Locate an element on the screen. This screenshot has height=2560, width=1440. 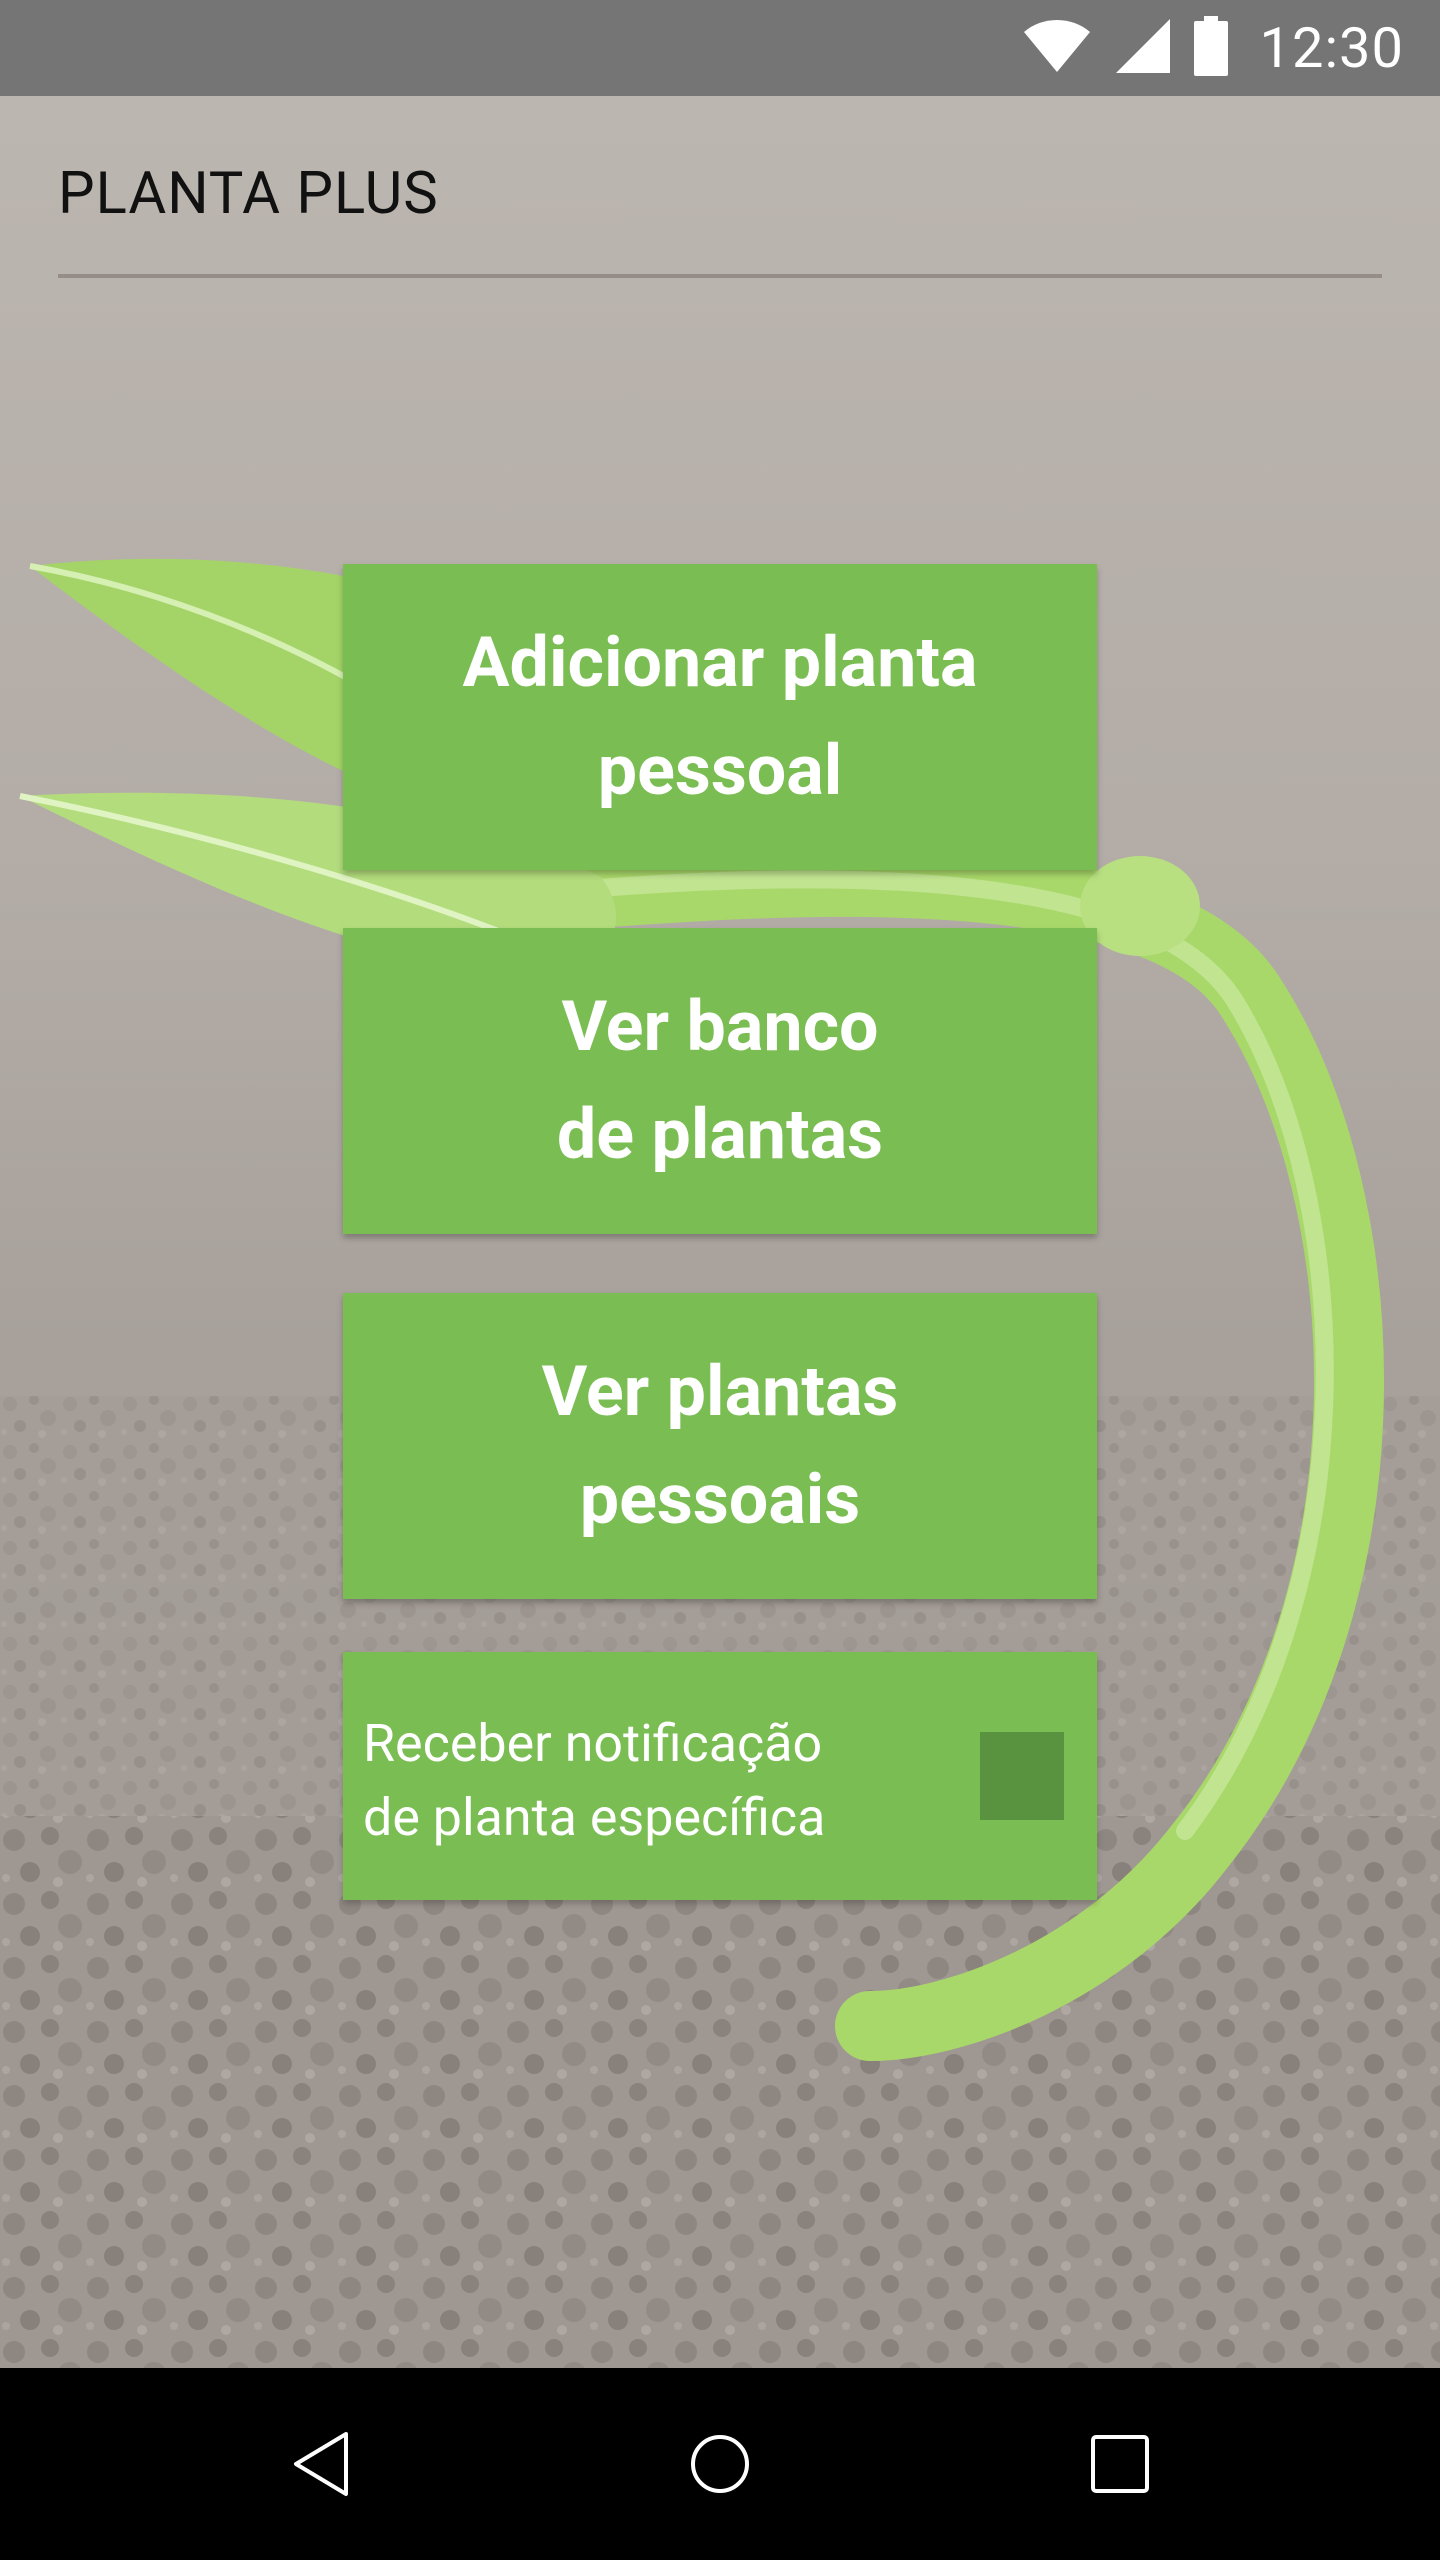
view-personal-plants-label: Ver plantas pessoais is located at coordinates (720, 1446).